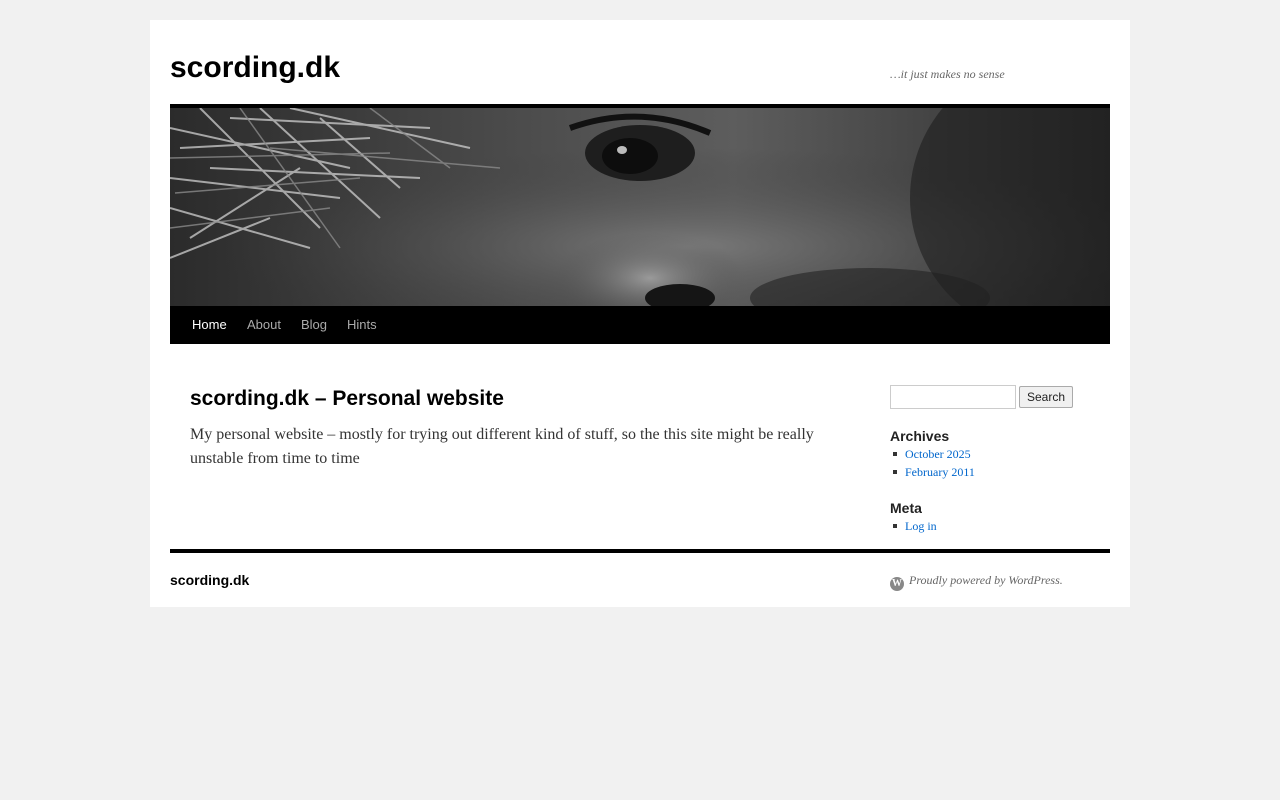  What do you see at coordinates (986, 580) in the screenshot?
I see `credit-text: Proudly powered by WordPress.` at bounding box center [986, 580].